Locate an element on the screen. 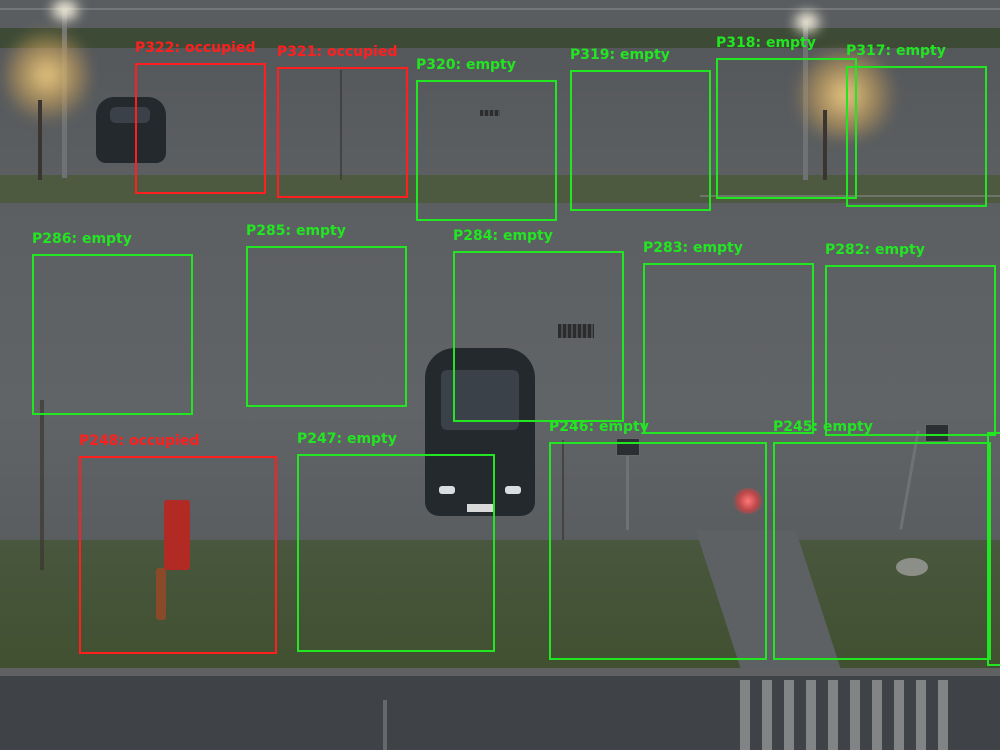  parking-spot-label: P245: empty is located at coordinates (823, 427).